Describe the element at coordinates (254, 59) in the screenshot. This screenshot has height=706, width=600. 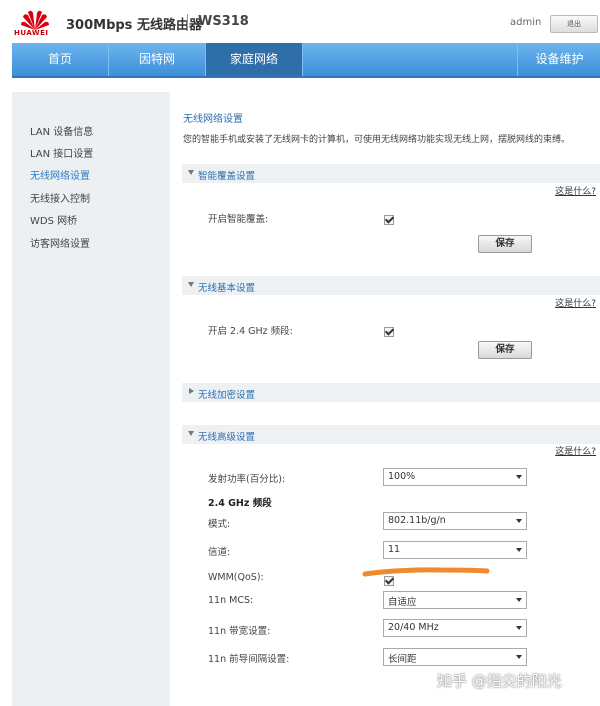
I see `nav-home-network: 家庭网络` at that location.